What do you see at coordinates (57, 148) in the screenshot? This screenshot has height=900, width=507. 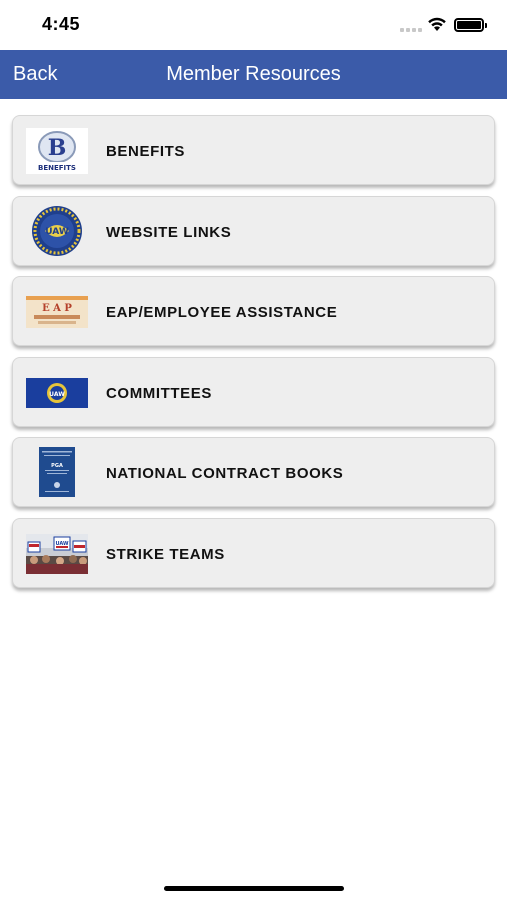 I see `benefits-logo-letter: B` at bounding box center [57, 148].